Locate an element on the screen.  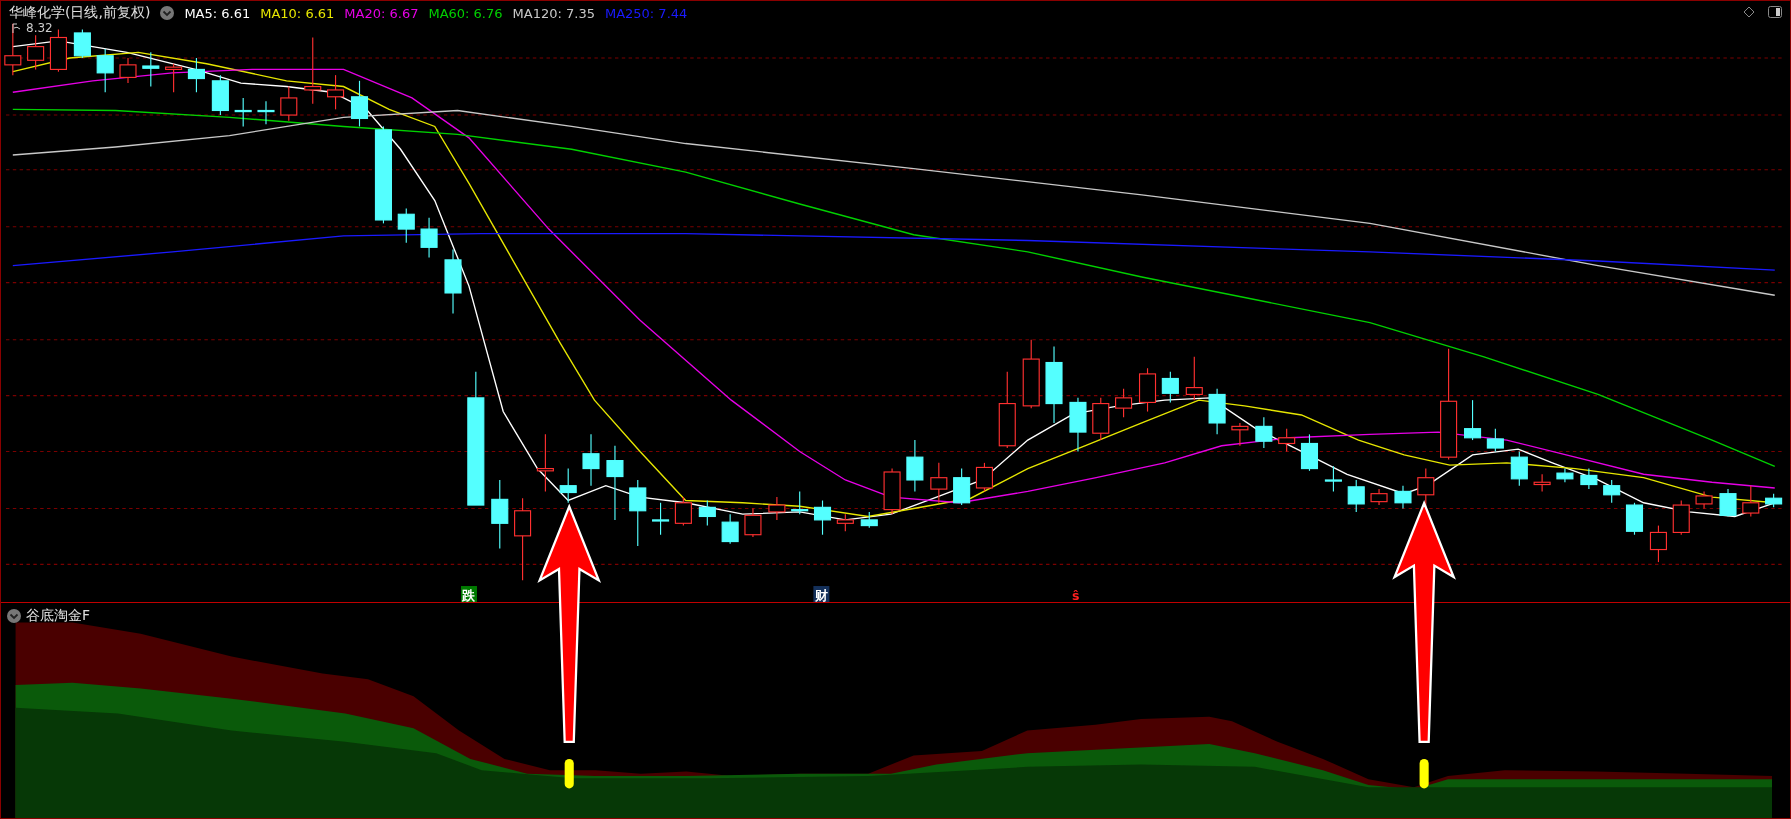
ma-legend-value: MA60: 6.76 is located at coordinates (465, 13).